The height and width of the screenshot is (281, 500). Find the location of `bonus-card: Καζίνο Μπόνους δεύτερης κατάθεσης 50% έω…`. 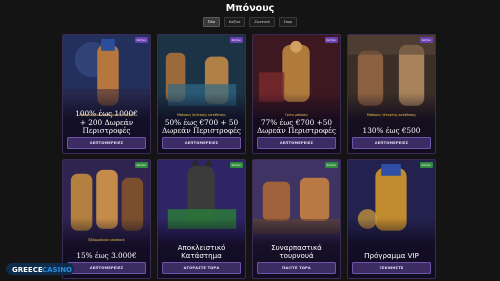

bonus-card: Καζίνο Μπόνους δεύτερης κατάθεσης 50% έω… is located at coordinates (201, 94).